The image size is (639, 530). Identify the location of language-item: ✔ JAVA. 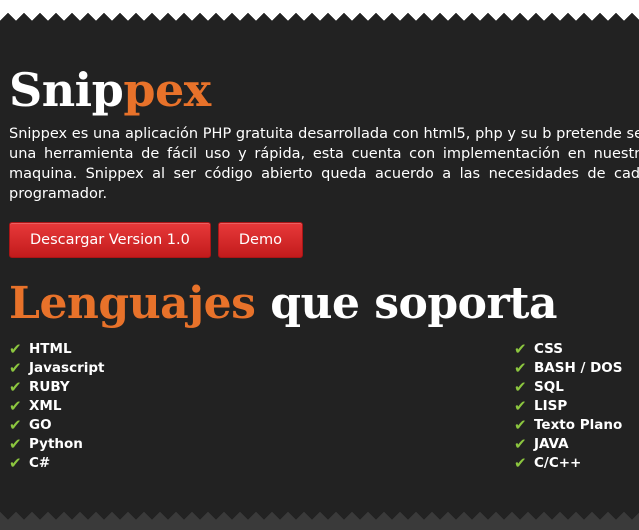
(568, 444).